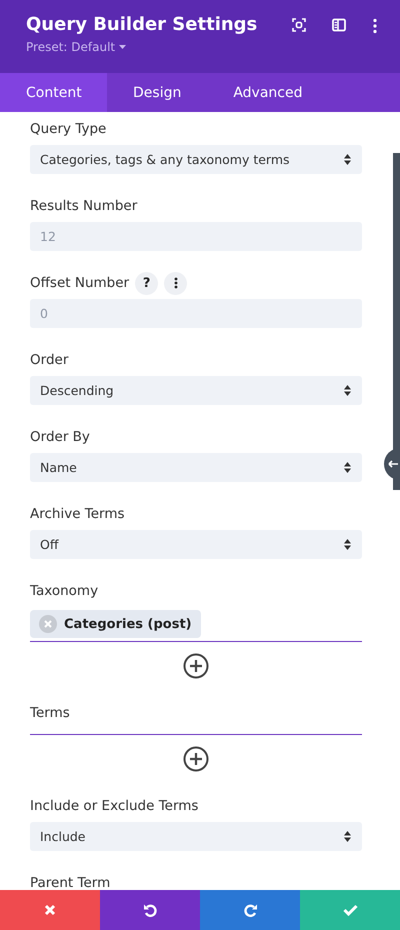  What do you see at coordinates (122, 47) in the screenshot?
I see `caret-icon` at bounding box center [122, 47].